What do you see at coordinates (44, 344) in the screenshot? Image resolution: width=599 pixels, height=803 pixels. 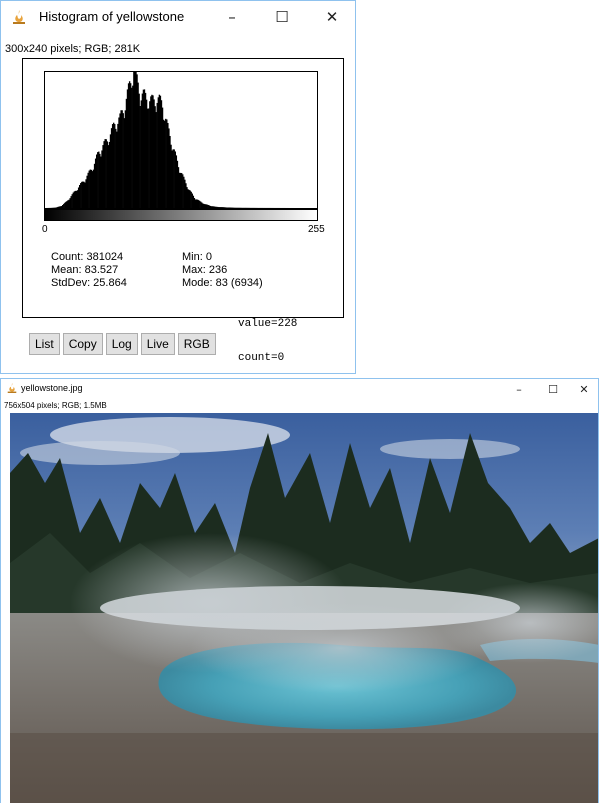 I see `list-button: List` at bounding box center [44, 344].